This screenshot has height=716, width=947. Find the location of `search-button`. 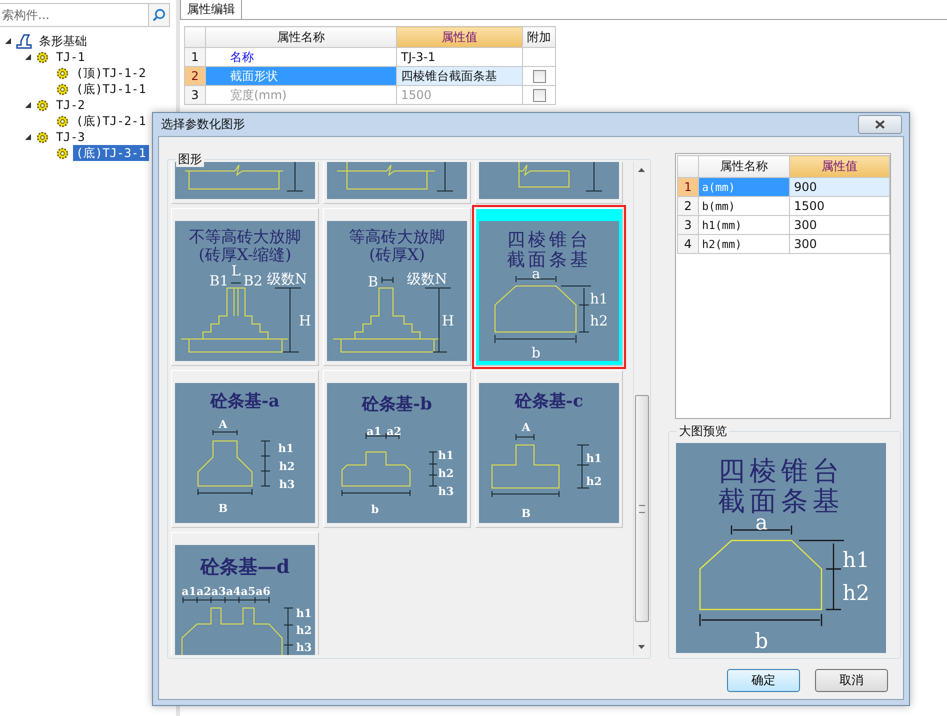

search-button is located at coordinates (159, 15).